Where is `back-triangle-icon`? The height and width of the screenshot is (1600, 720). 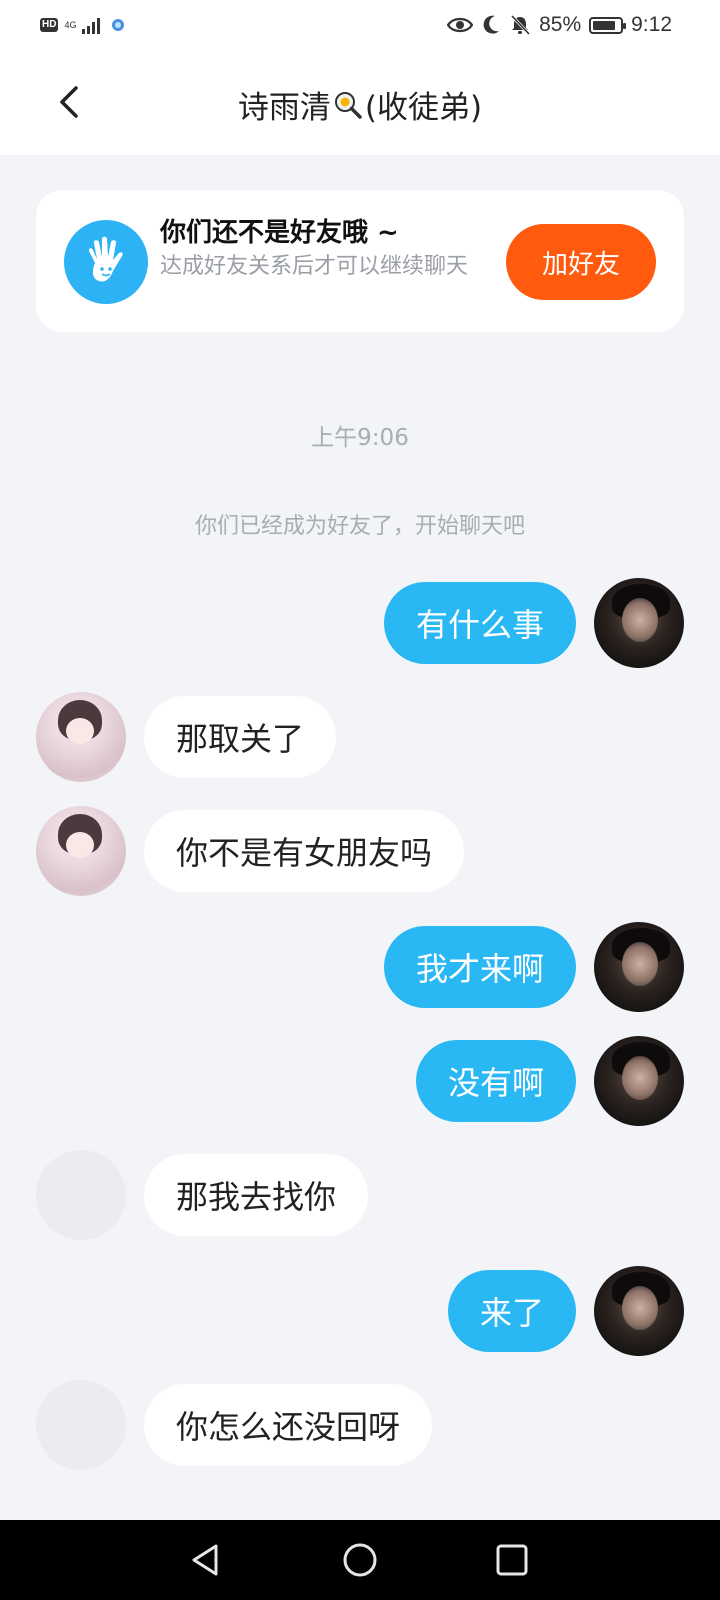
back-triangle-icon is located at coordinates (206, 1560).